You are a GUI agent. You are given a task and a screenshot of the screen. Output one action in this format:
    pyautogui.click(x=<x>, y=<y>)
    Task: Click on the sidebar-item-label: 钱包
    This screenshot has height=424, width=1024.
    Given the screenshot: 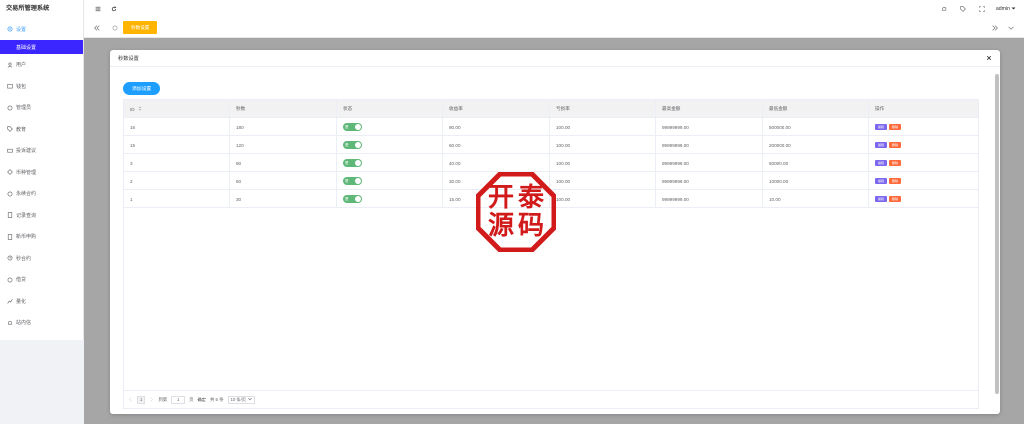 What is the action you would take?
    pyautogui.click(x=21, y=86)
    